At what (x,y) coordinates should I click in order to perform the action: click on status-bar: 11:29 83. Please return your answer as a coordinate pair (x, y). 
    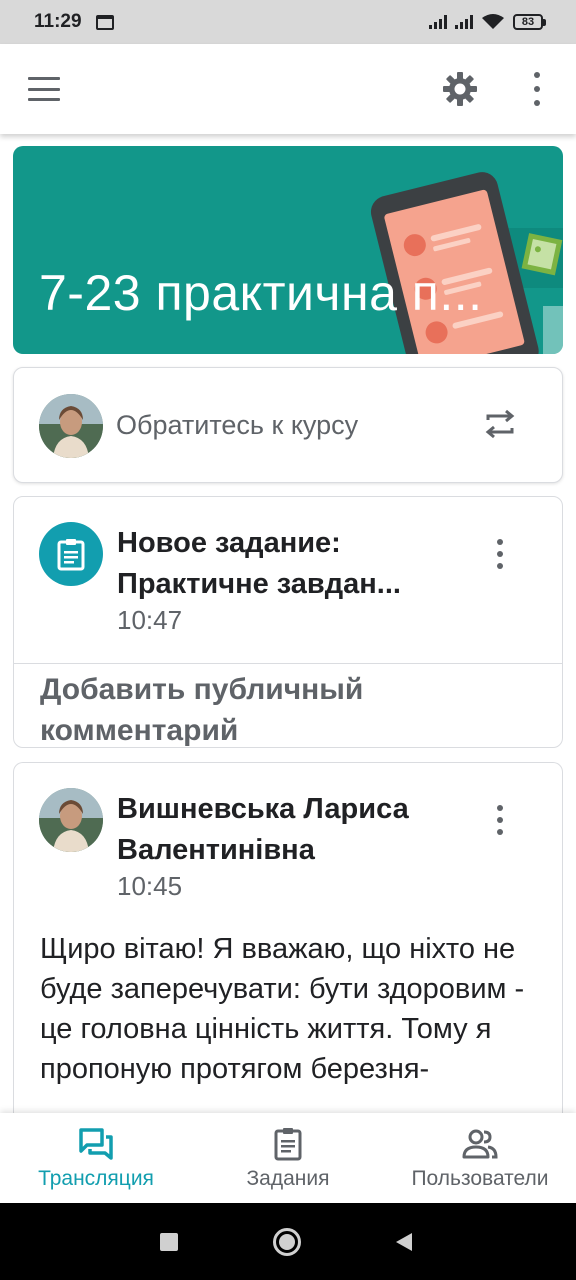
    Looking at the image, I should click on (288, 22).